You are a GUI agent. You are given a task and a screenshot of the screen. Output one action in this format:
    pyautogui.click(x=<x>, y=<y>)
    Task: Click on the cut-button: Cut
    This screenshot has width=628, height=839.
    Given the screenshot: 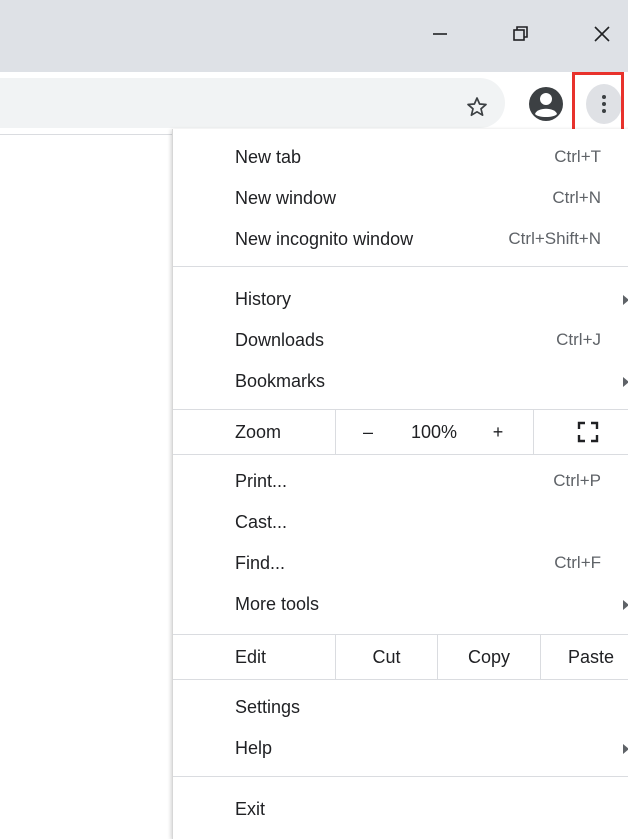 What is the action you would take?
    pyautogui.click(x=386, y=657)
    